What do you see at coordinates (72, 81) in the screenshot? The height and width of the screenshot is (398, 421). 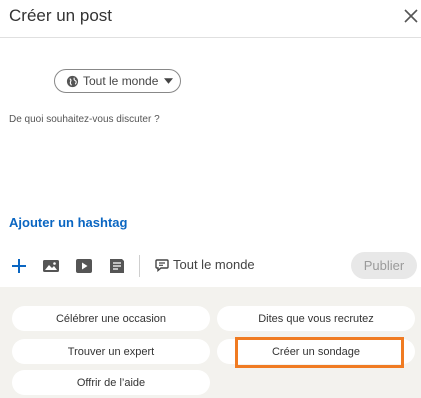 I see `globe-icon` at bounding box center [72, 81].